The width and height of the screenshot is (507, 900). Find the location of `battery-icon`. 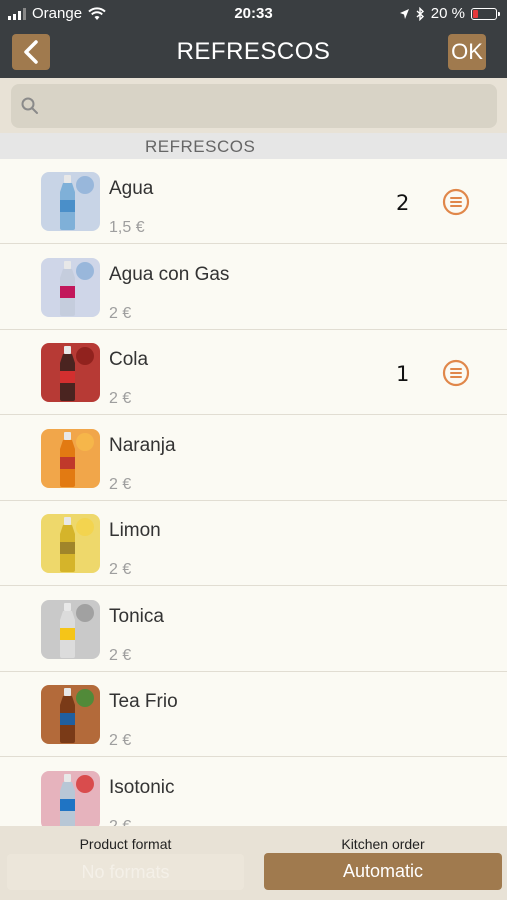

battery-icon is located at coordinates (485, 13).